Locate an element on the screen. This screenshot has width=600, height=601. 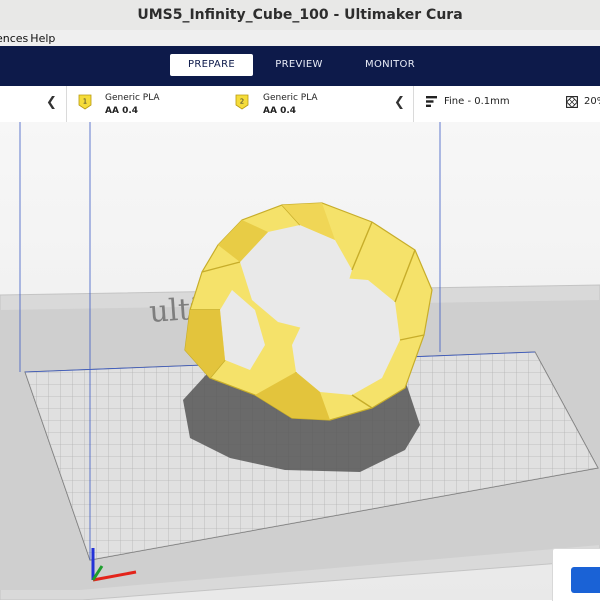
infill-density: 20% is located at coordinates (592, 101).